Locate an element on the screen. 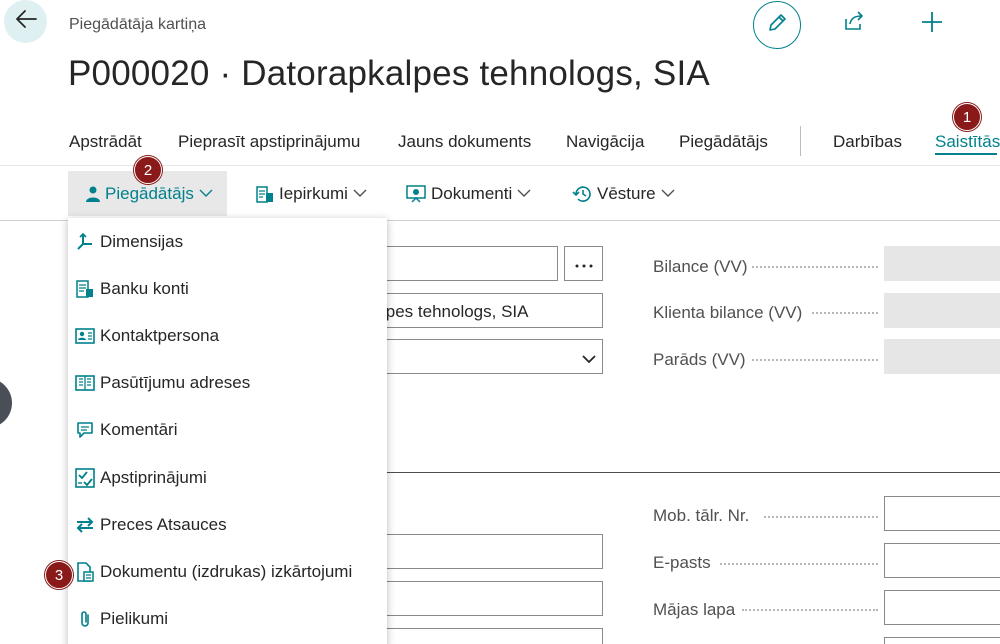  step-badge-2: 2 is located at coordinates (148, 170).